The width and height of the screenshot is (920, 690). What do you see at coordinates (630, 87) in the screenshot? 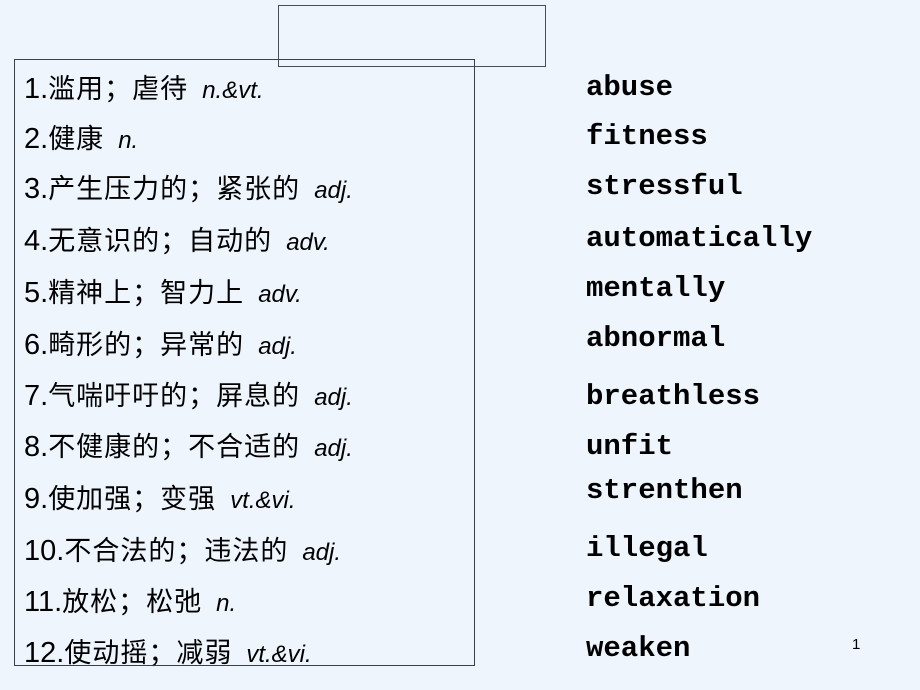
I see `english-word: abuse` at bounding box center [630, 87].